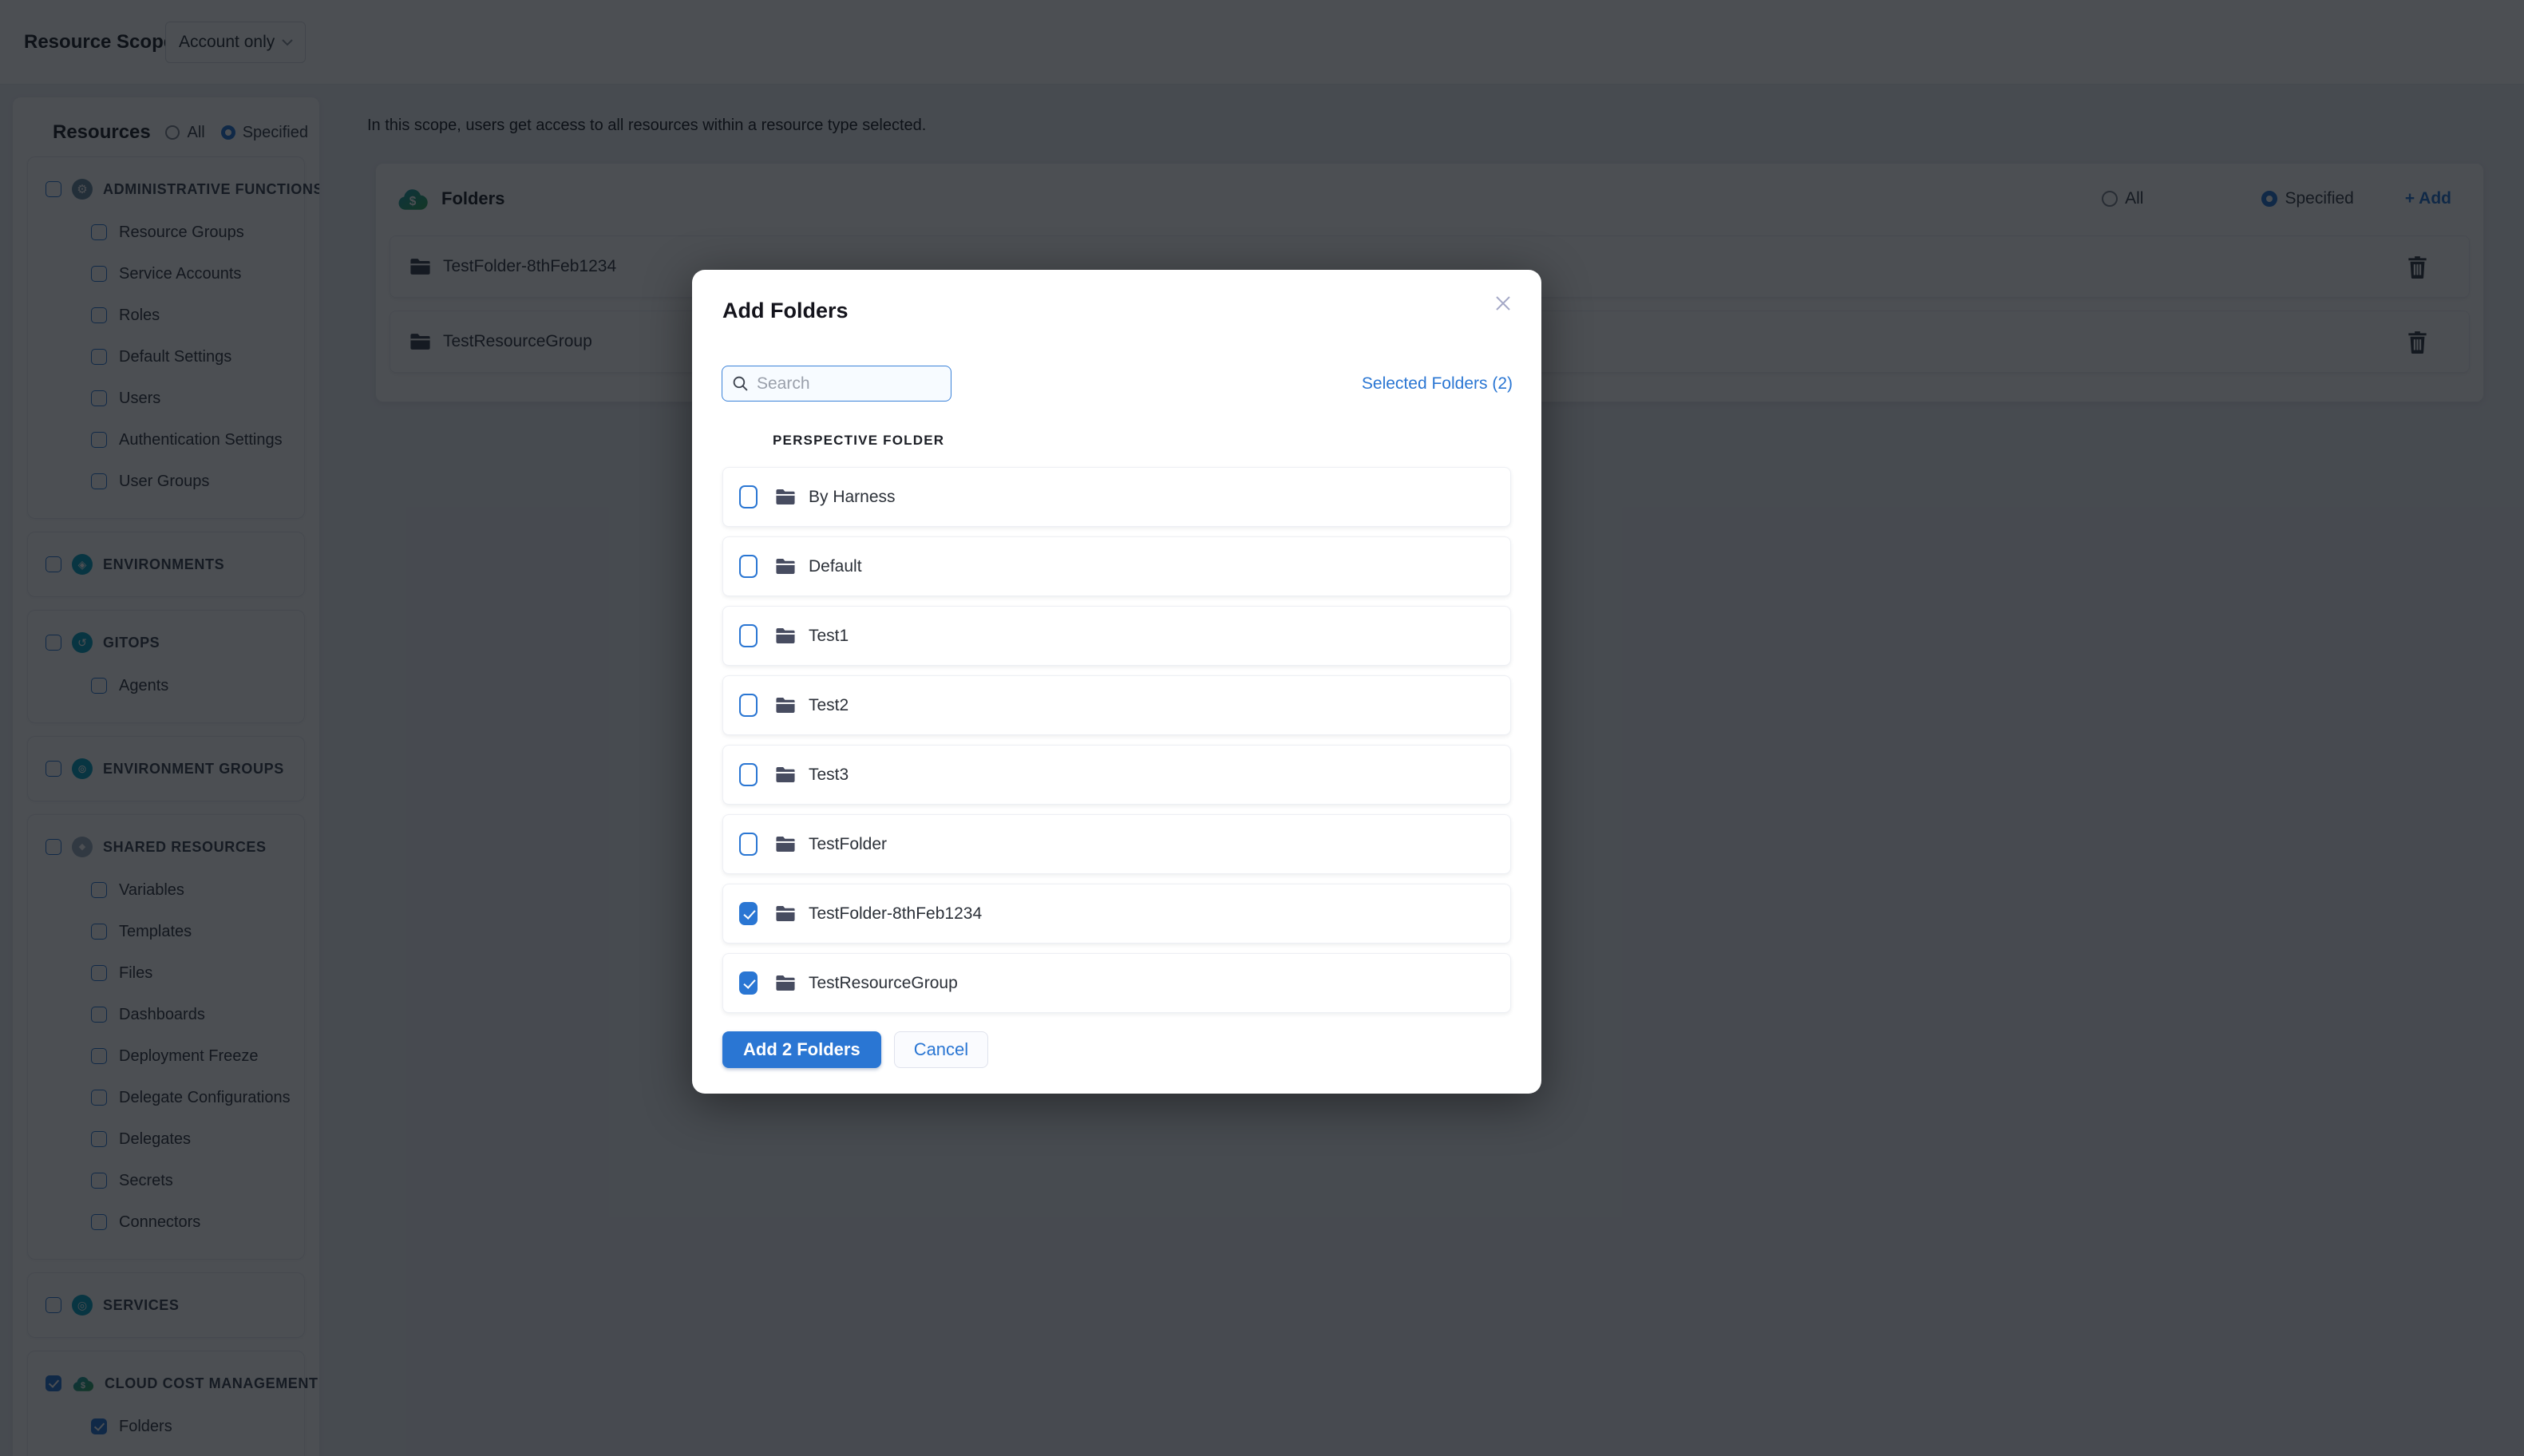  What do you see at coordinates (801, 1049) in the screenshot?
I see `add-folders-button: Add 2 Folders` at bounding box center [801, 1049].